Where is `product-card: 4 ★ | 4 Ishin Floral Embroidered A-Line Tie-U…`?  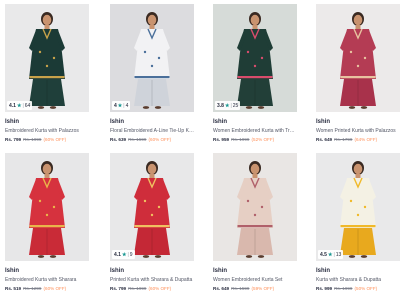
product-card: 4 ★ | 4 Ishin Floral Embroidered A-Line Tie-U… is located at coordinates (152, 74).